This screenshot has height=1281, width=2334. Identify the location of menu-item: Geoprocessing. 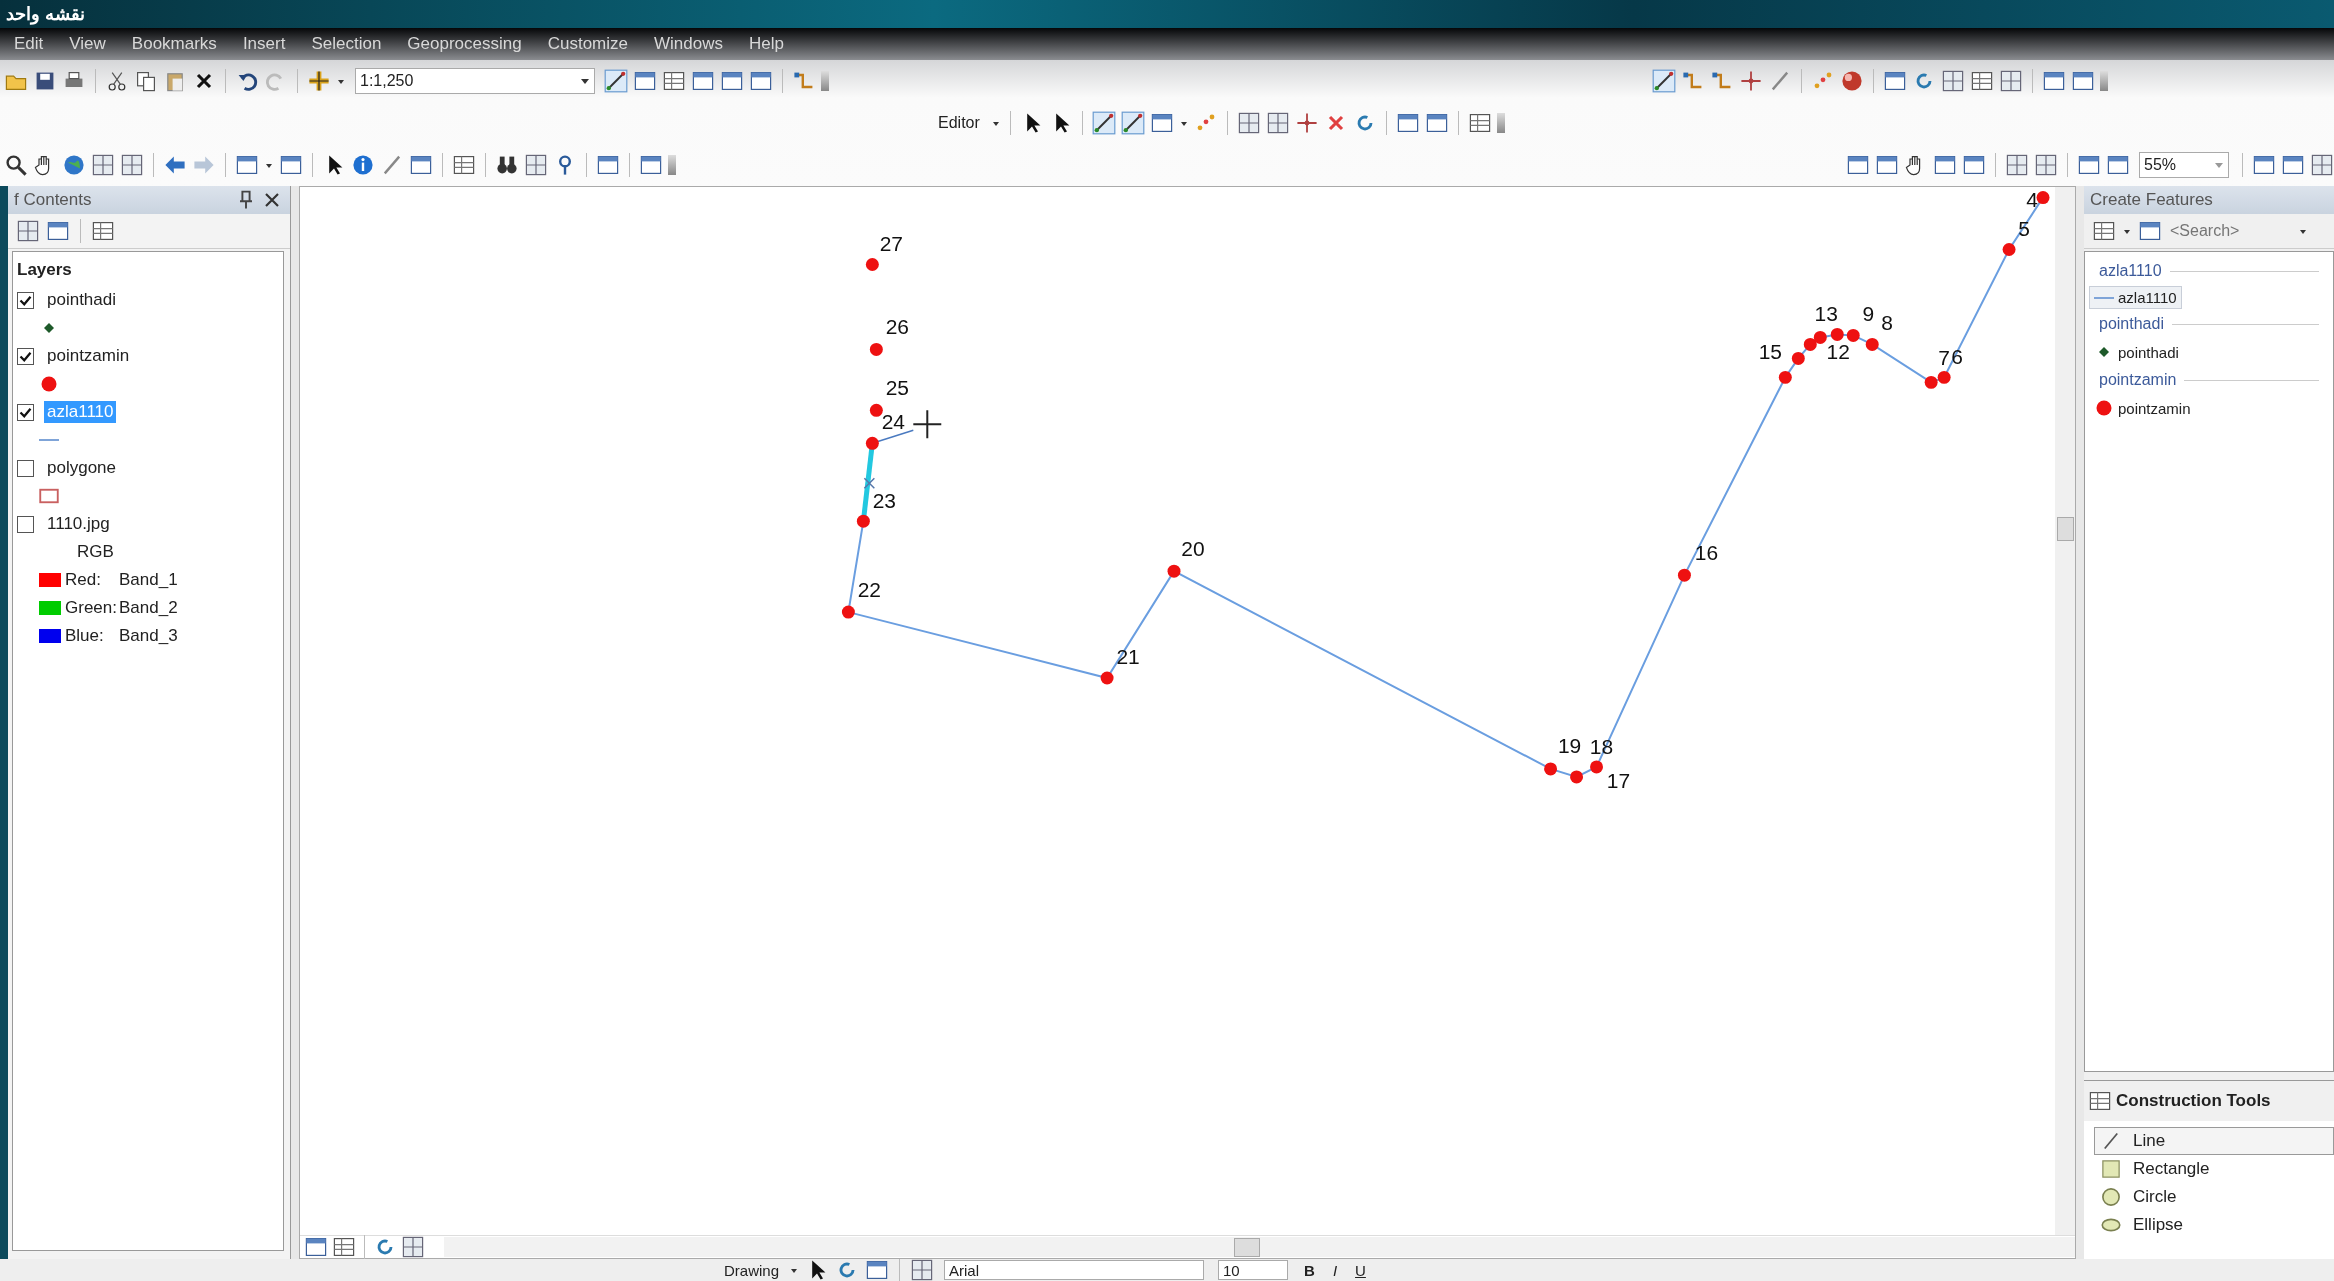
(464, 44).